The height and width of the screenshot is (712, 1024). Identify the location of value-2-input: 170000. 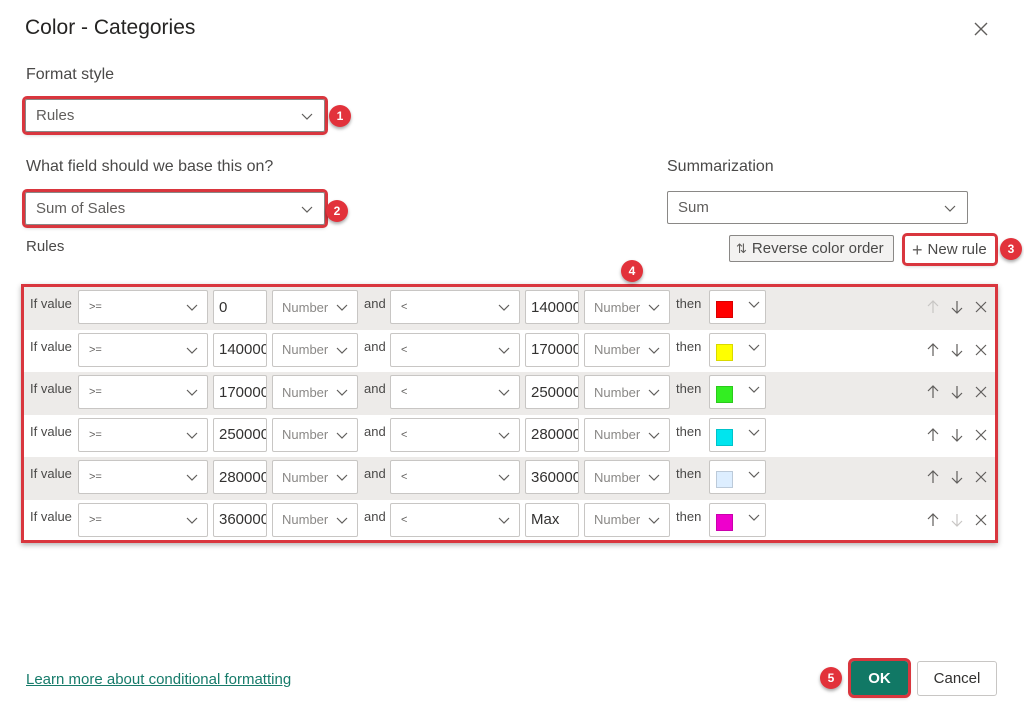
(552, 349).